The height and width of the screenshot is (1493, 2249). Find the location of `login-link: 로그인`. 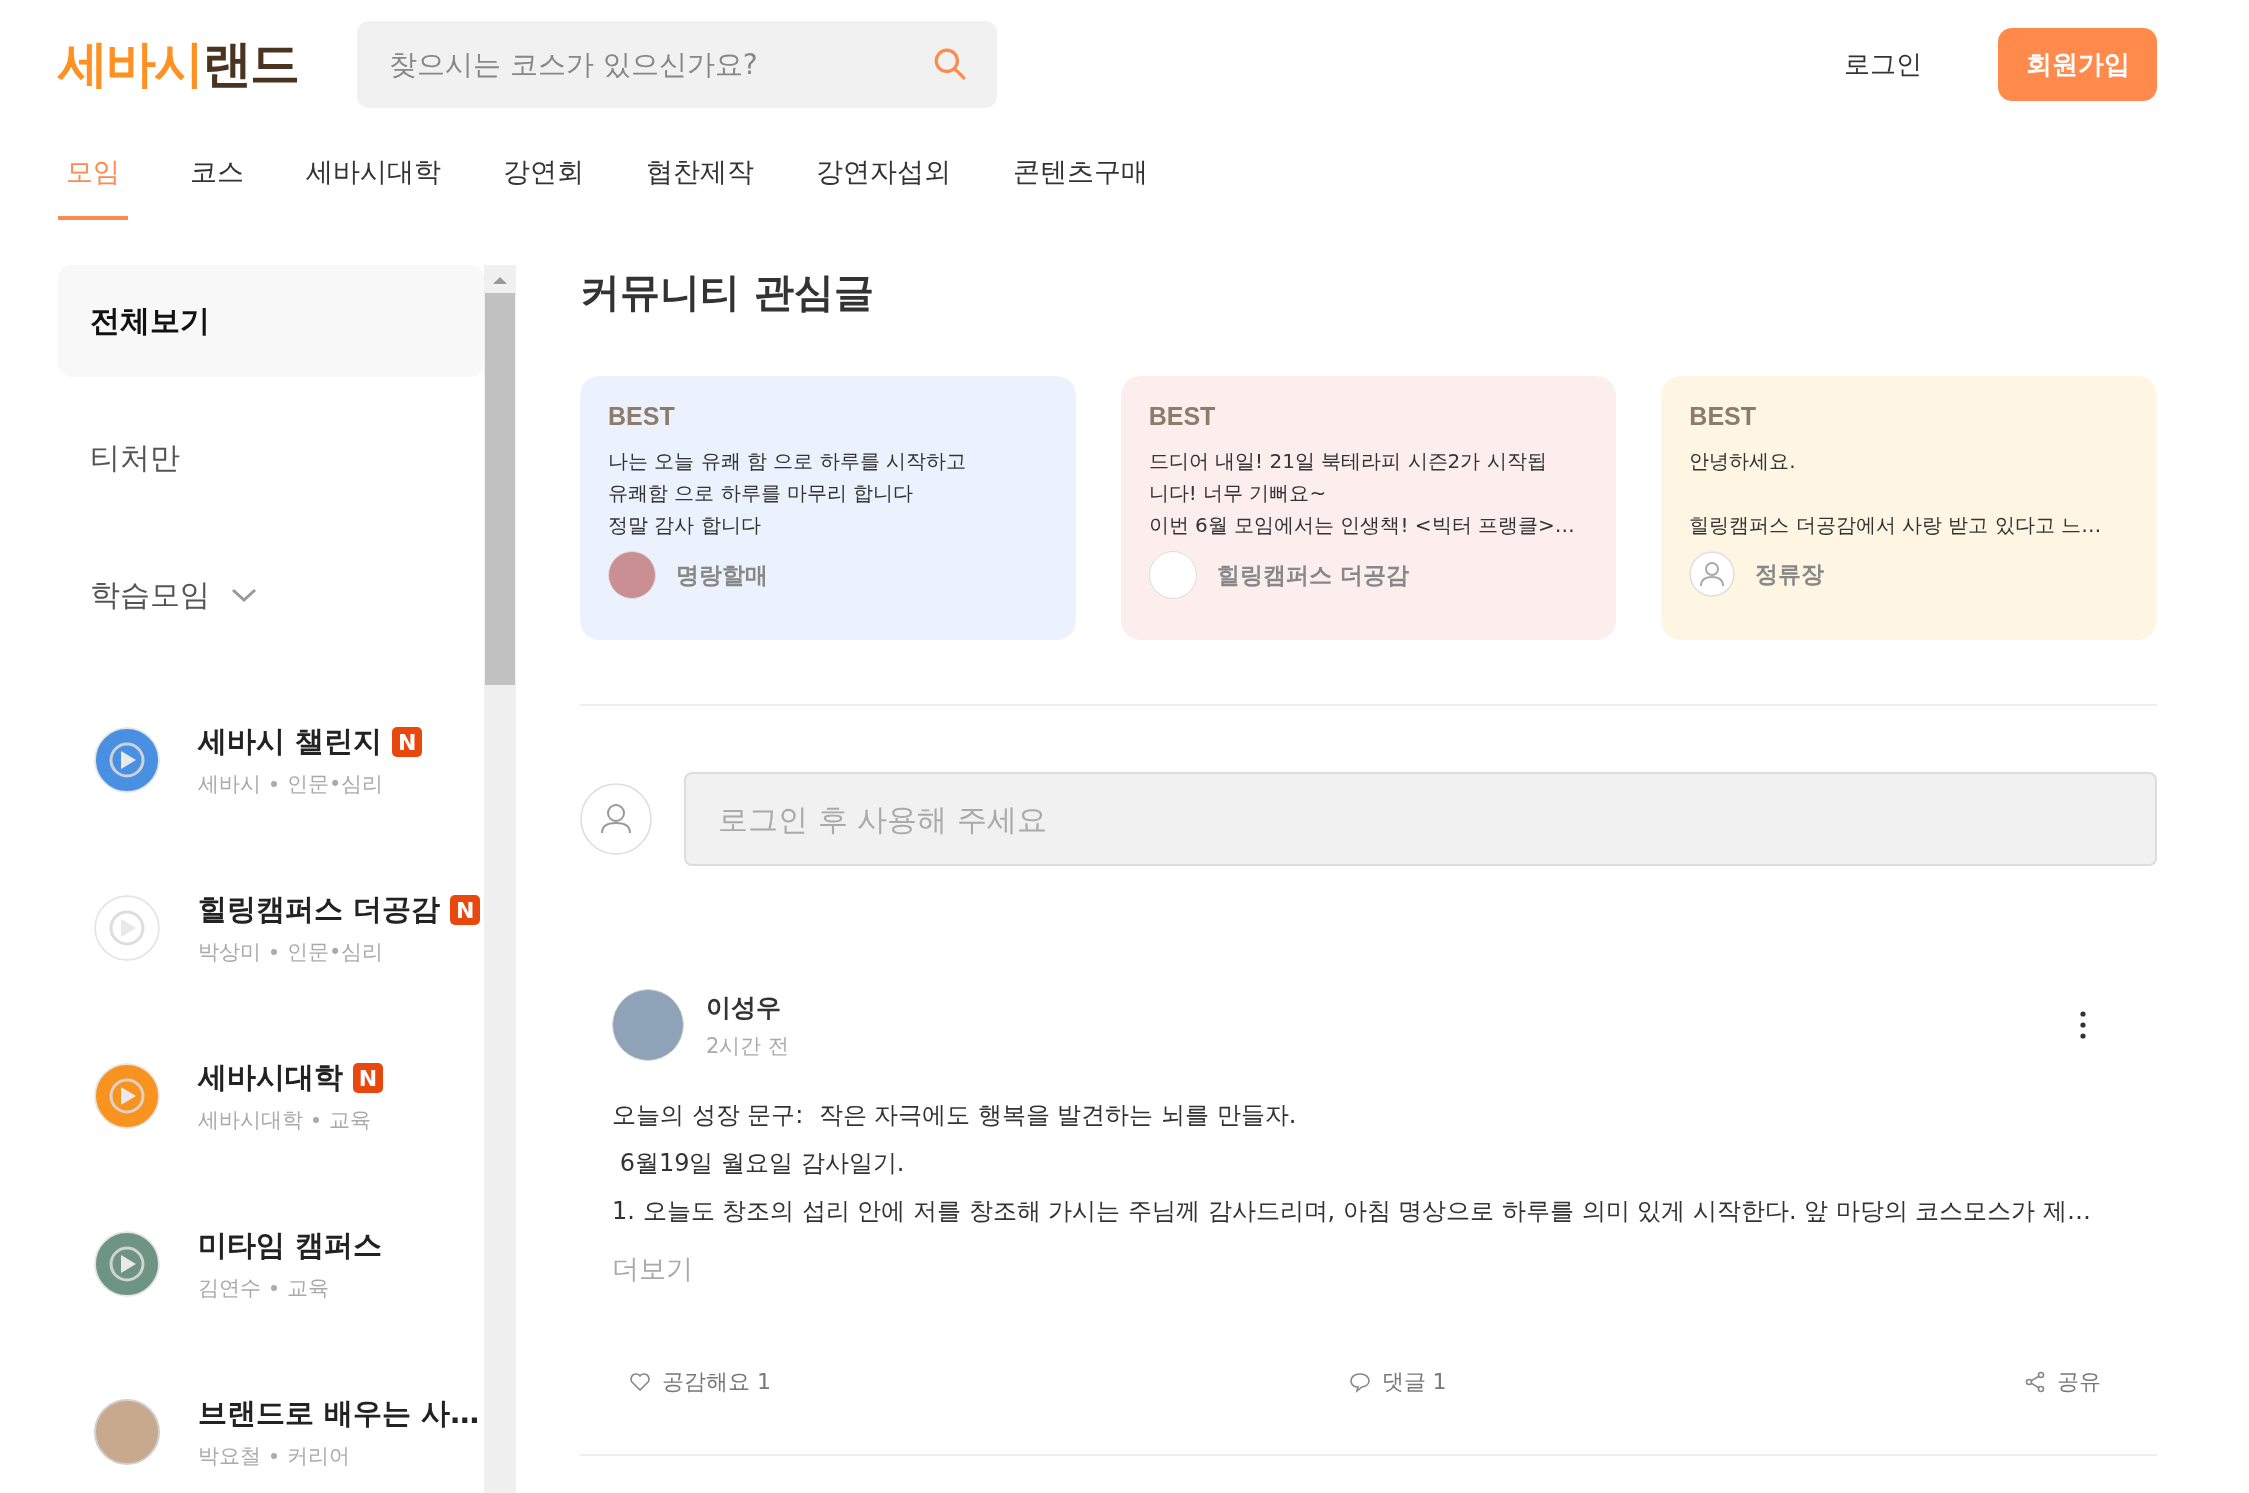

login-link: 로그인 is located at coordinates (1883, 64).